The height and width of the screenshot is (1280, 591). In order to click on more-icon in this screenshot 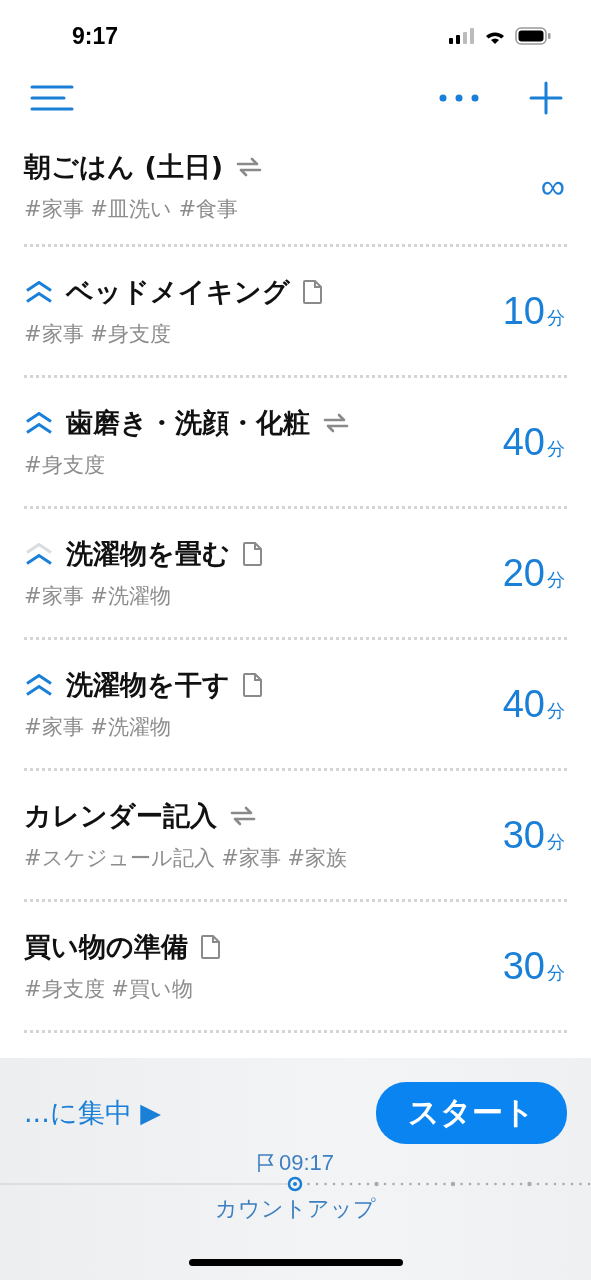, I will do `click(459, 98)`.